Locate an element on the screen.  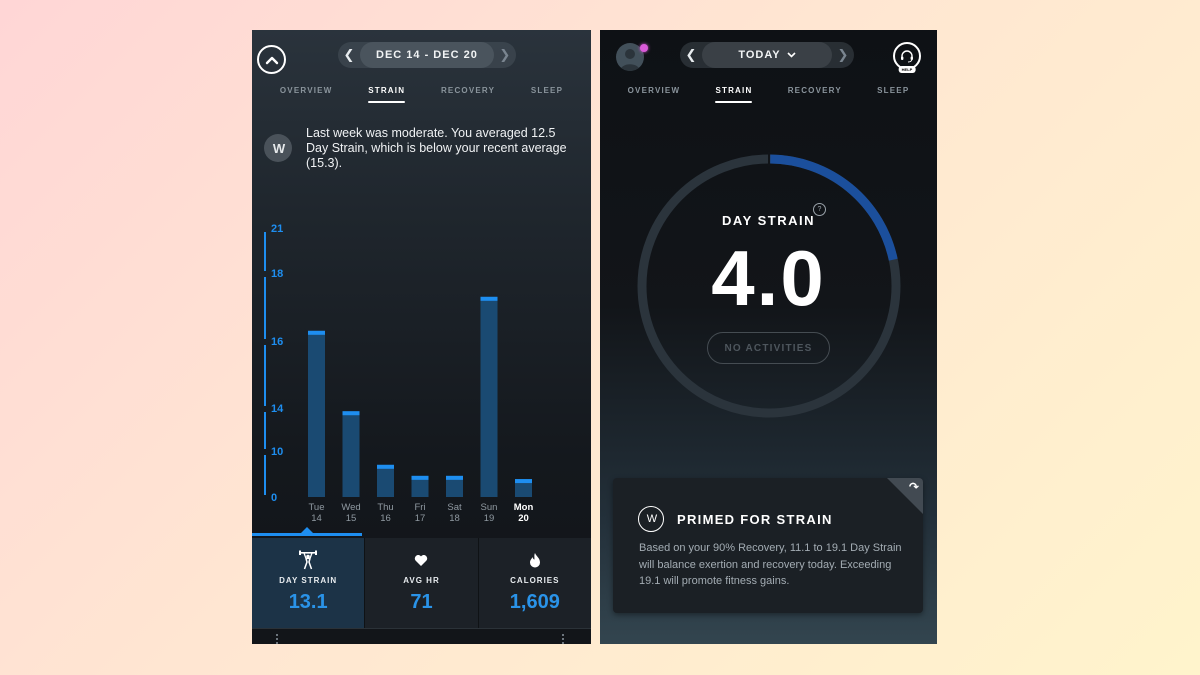
notification-dot is located at coordinates (644, 48).